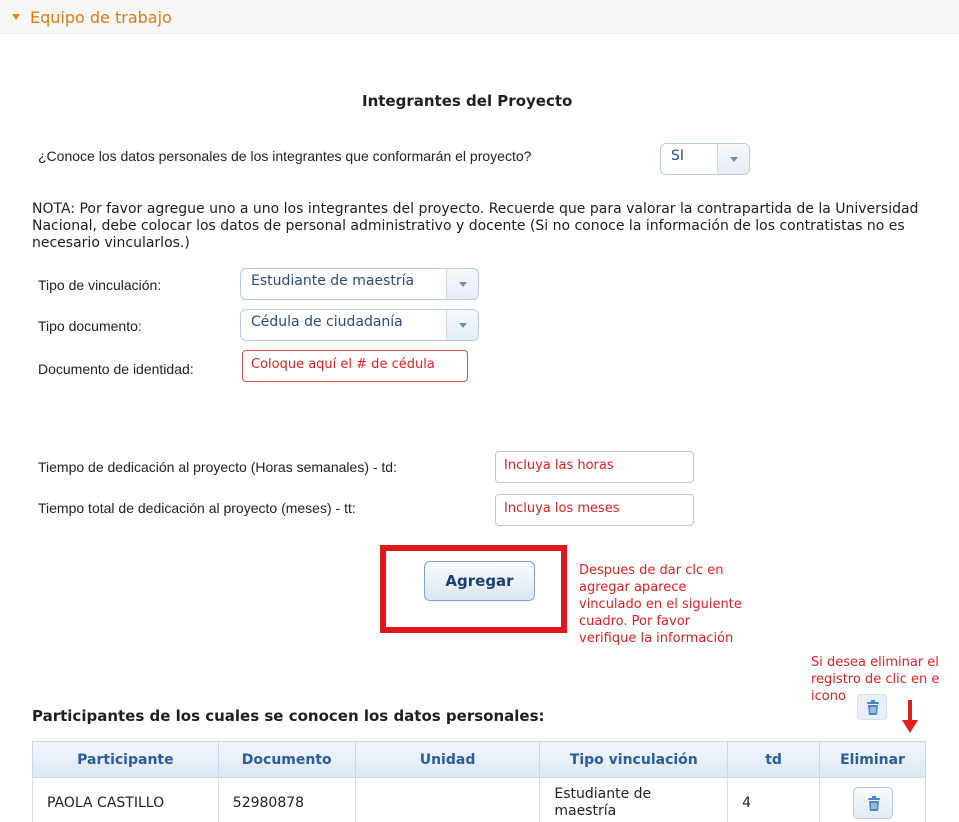 The image size is (959, 822). What do you see at coordinates (479, 581) in the screenshot?
I see `agregar-button: Agregar` at bounding box center [479, 581].